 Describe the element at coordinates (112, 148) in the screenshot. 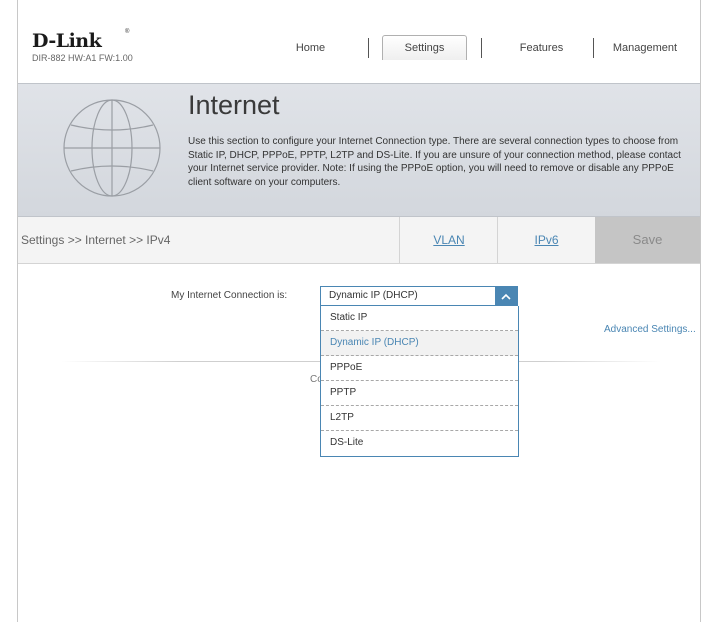

I see `globe-icon` at that location.